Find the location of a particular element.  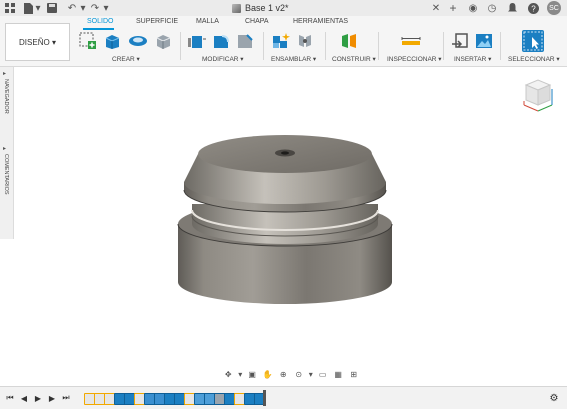

zoom-window-icon: ⊙ is located at coordinates (299, 374).